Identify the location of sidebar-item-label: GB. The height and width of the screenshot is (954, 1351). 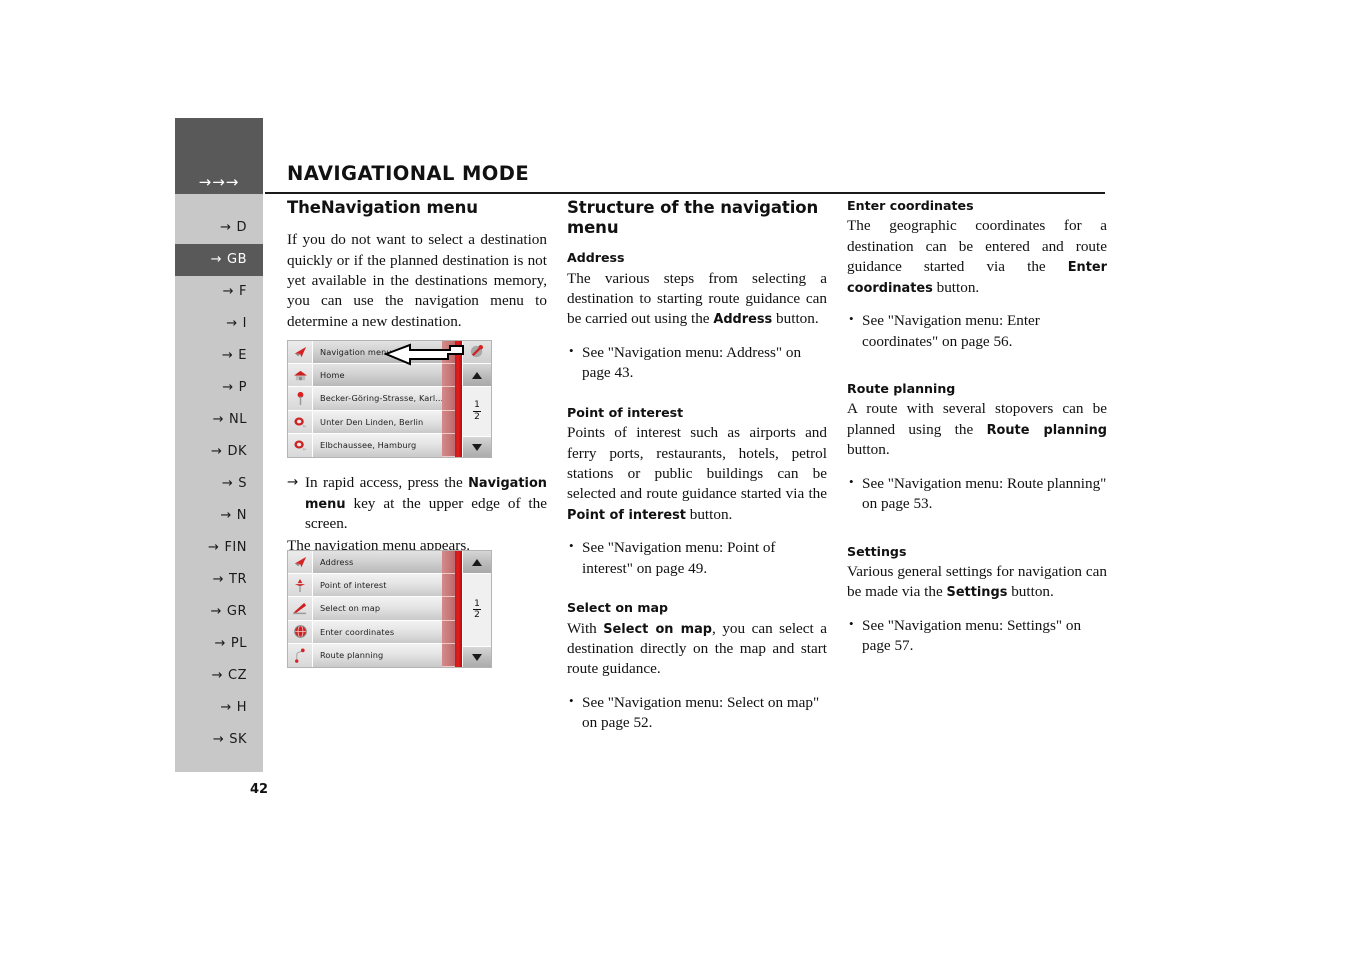
(237, 259).